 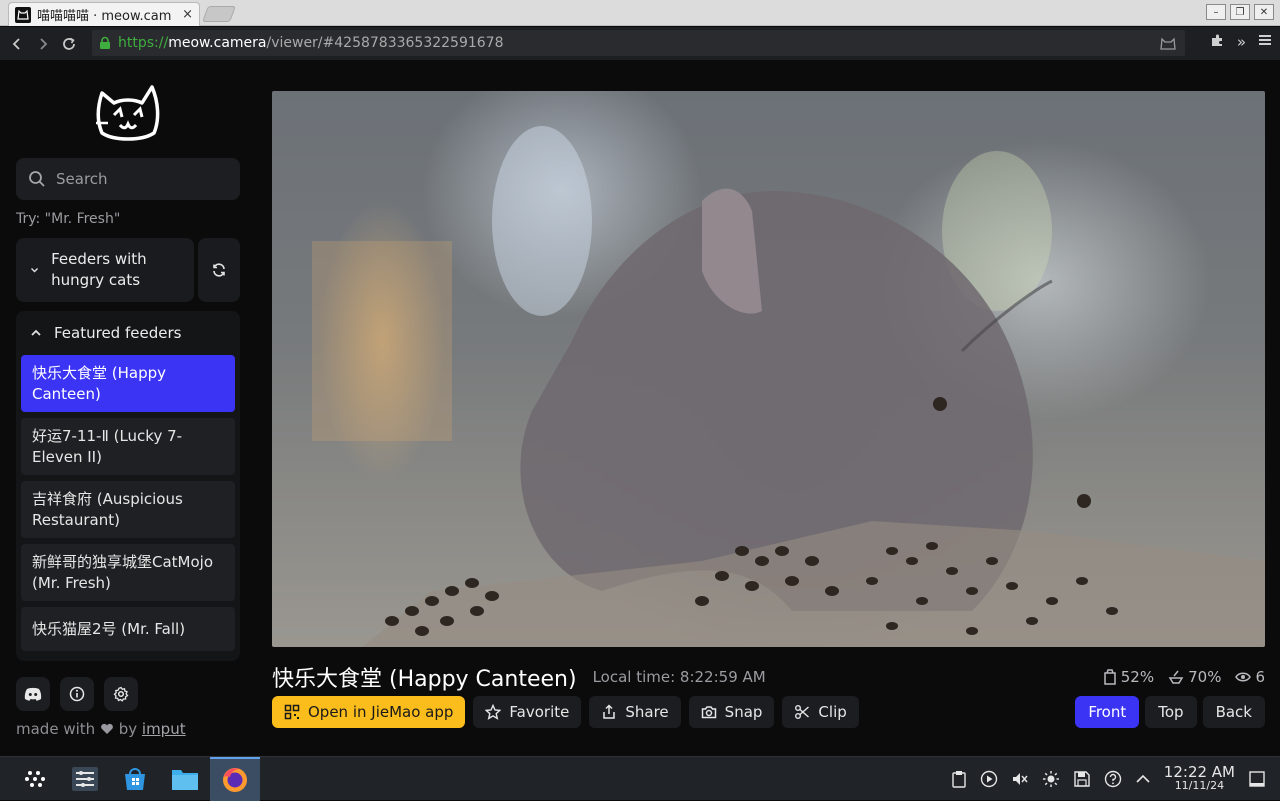 What do you see at coordinates (164, 729) in the screenshot?
I see `imput-link: imput` at bounding box center [164, 729].